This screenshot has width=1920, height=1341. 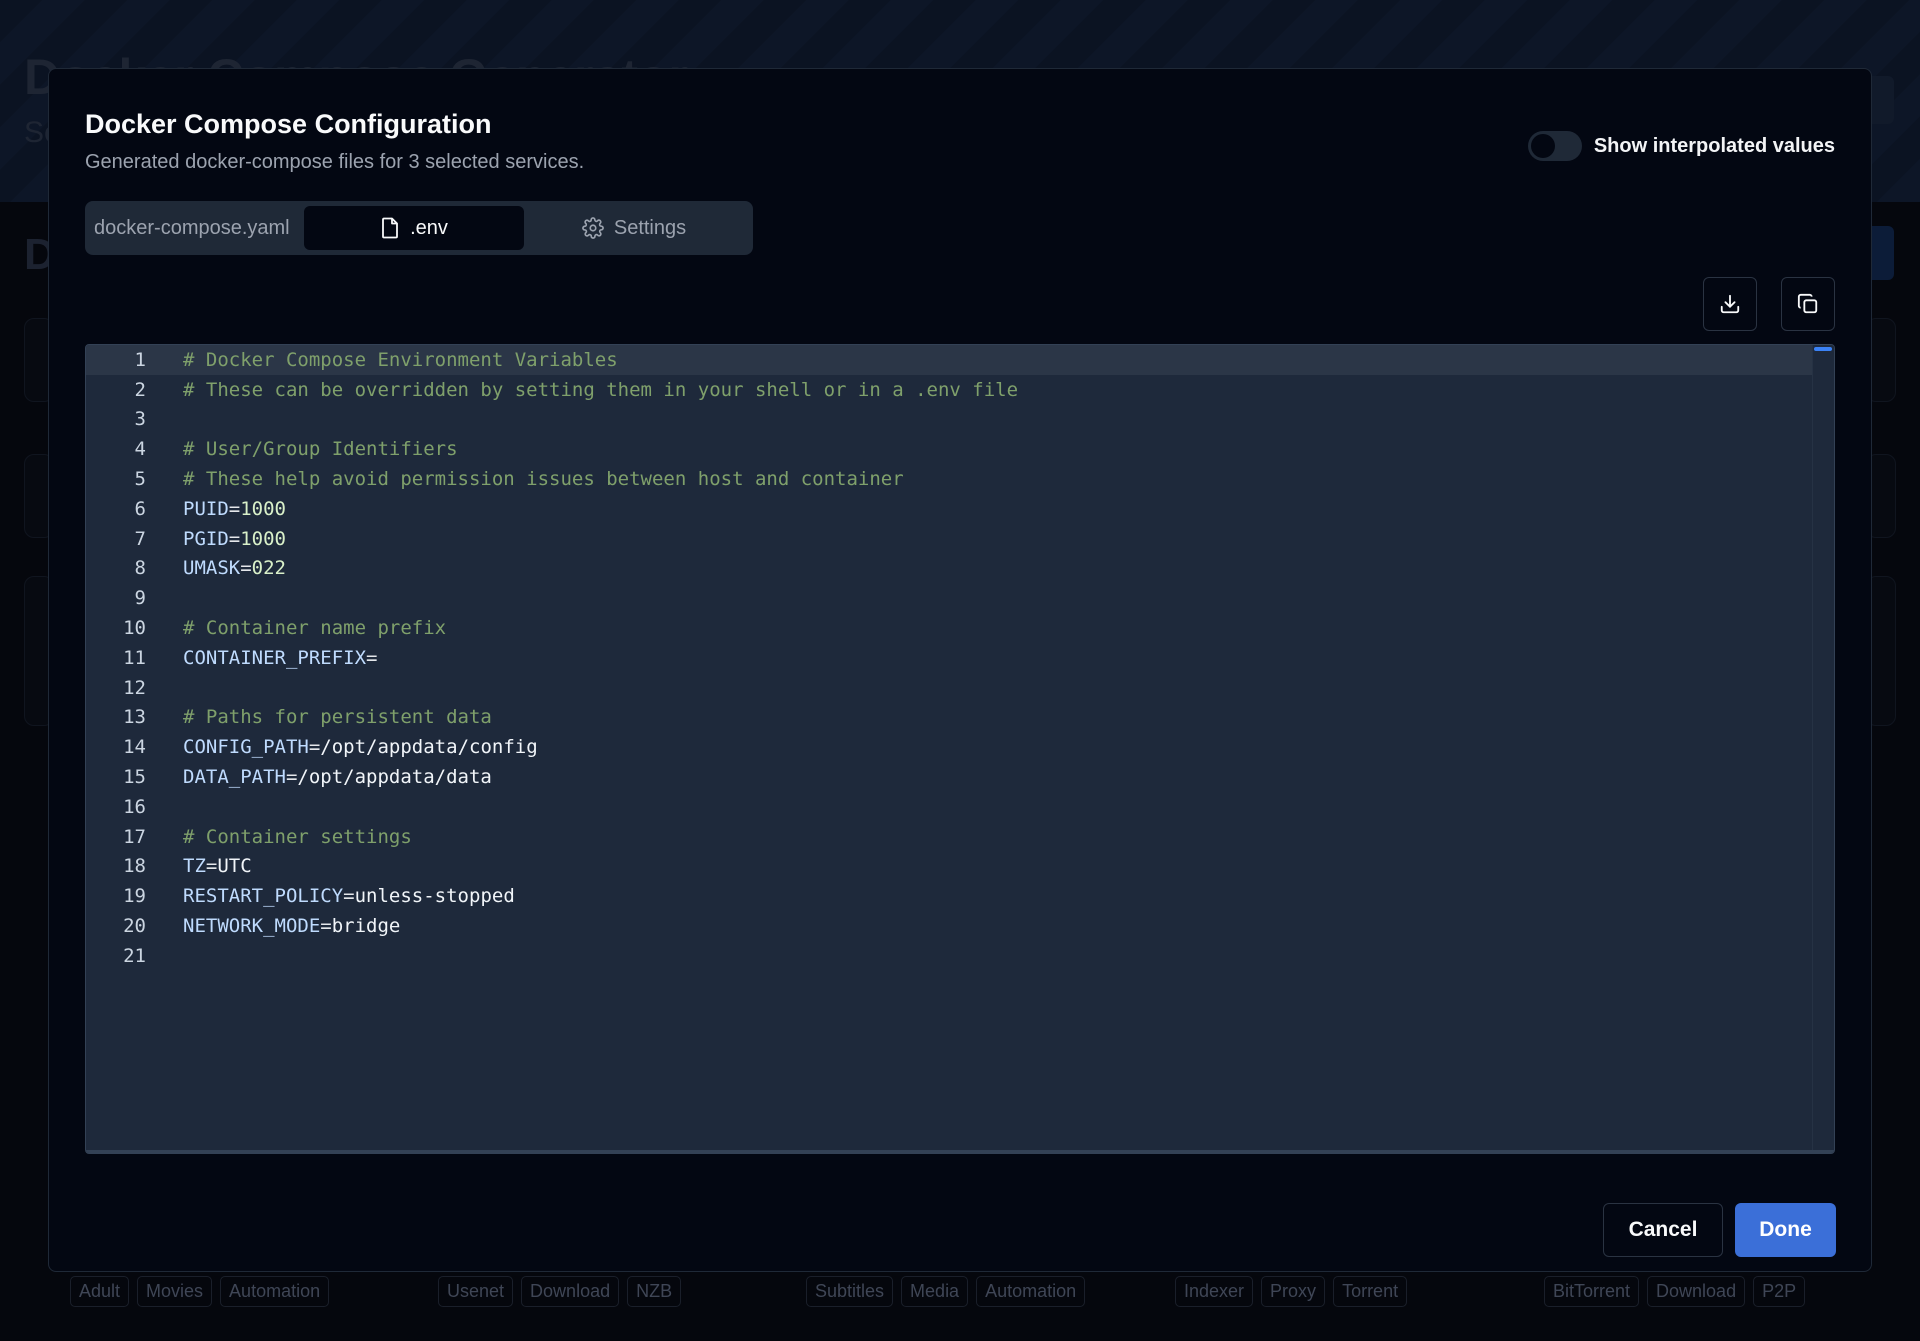 What do you see at coordinates (1214, 1291) in the screenshot?
I see `background-tag: Indexer` at bounding box center [1214, 1291].